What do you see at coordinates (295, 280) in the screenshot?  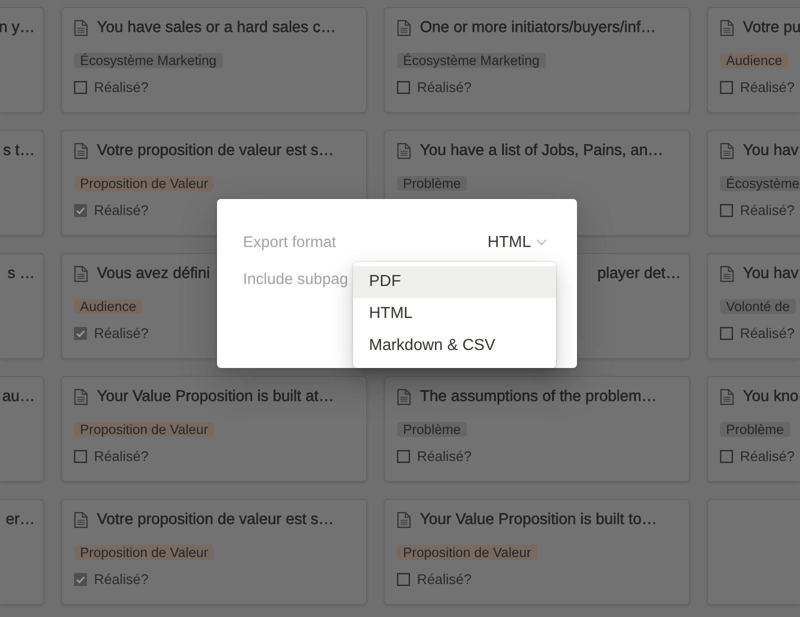 I see `field-label: Include subpag` at bounding box center [295, 280].